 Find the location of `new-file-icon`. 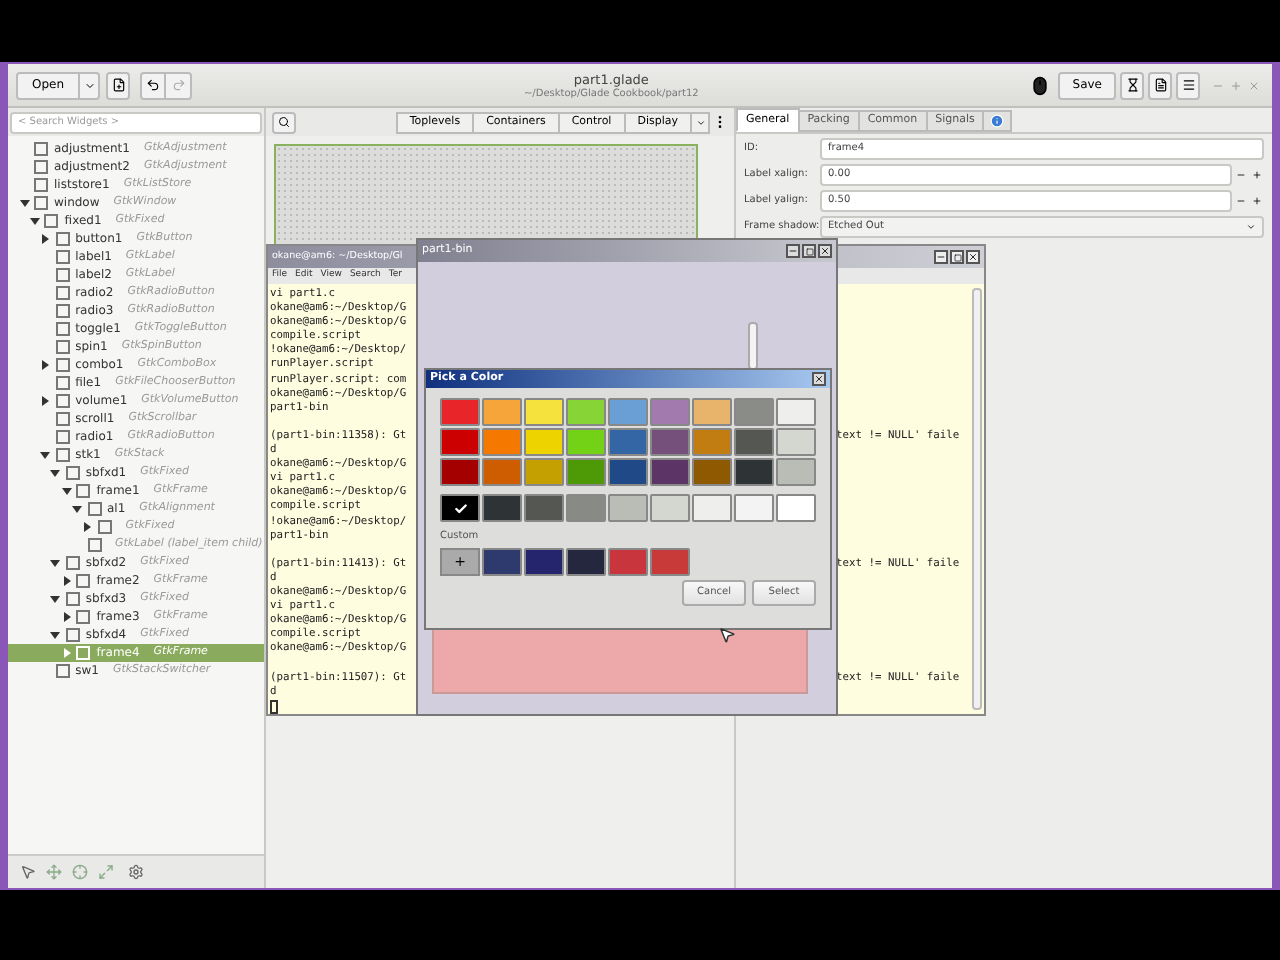

new-file-icon is located at coordinates (118, 85).